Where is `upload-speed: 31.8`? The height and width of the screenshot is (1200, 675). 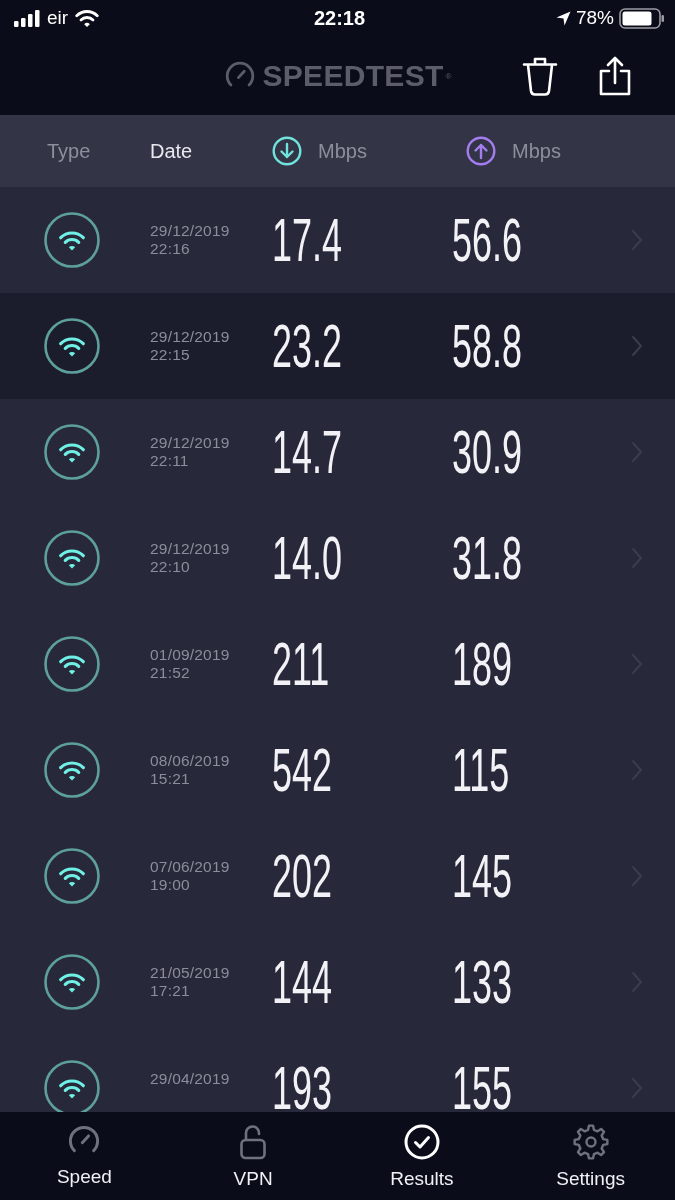
upload-speed: 31.8 is located at coordinates (487, 558).